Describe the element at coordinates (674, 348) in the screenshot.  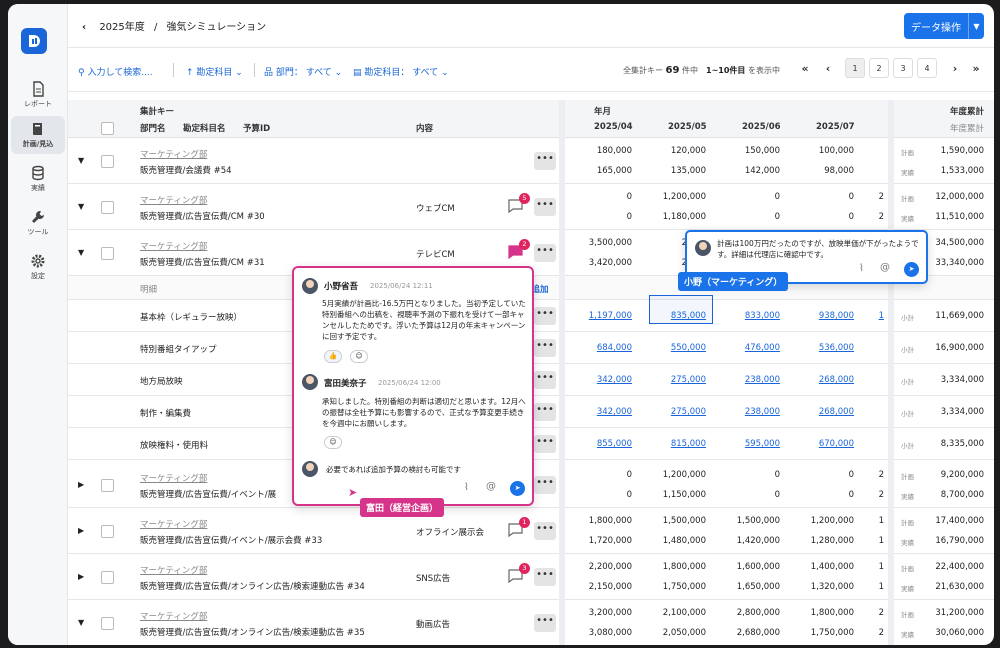
I see `detail-cell: 550,000` at that location.